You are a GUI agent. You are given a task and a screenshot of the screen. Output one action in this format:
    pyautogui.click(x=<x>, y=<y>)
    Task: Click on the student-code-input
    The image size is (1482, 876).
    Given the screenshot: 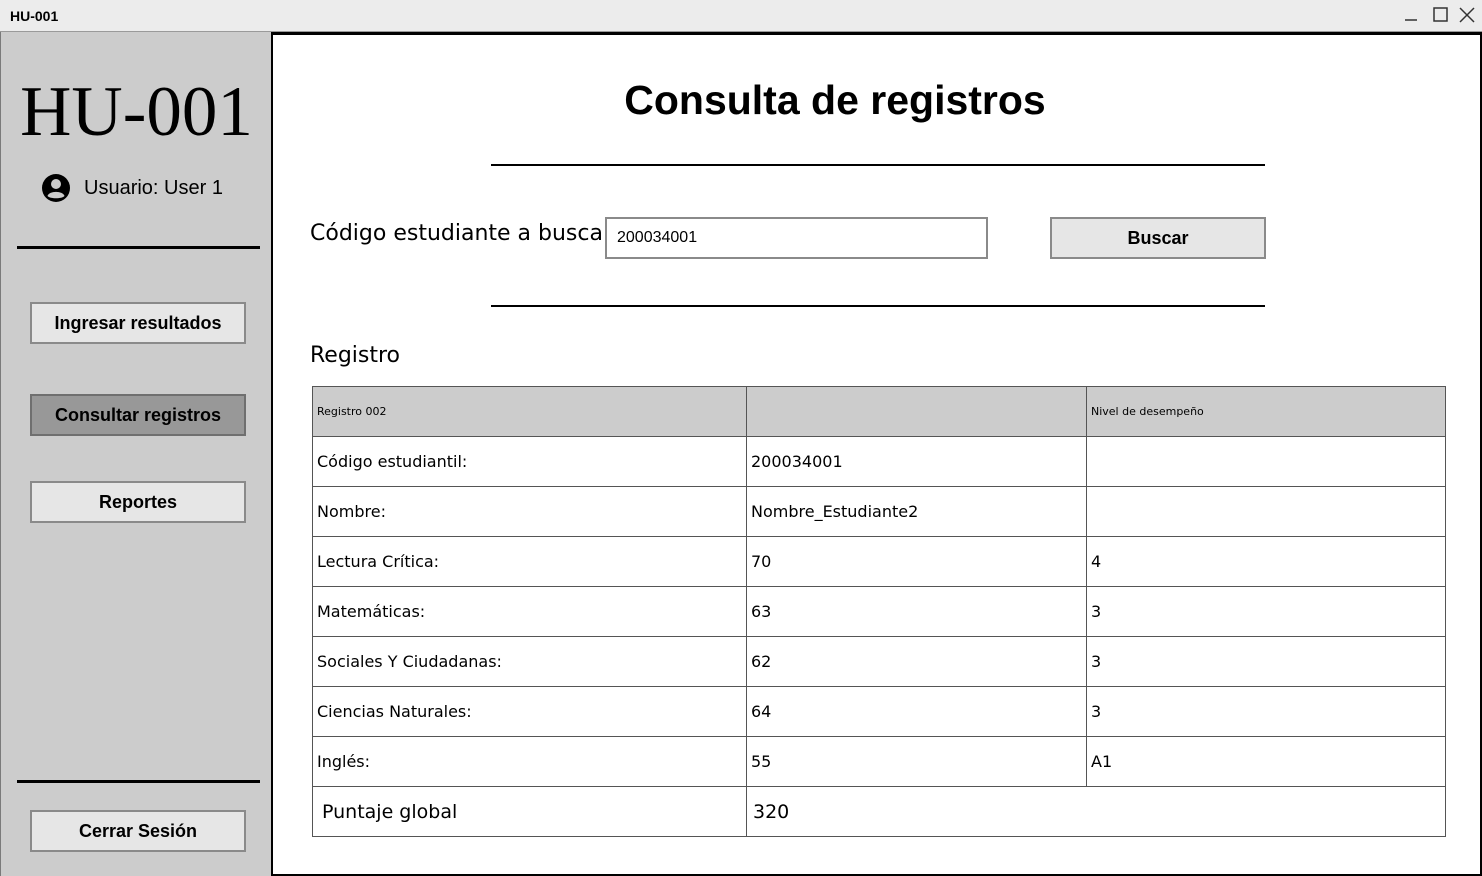 What is the action you would take?
    pyautogui.click(x=796, y=238)
    